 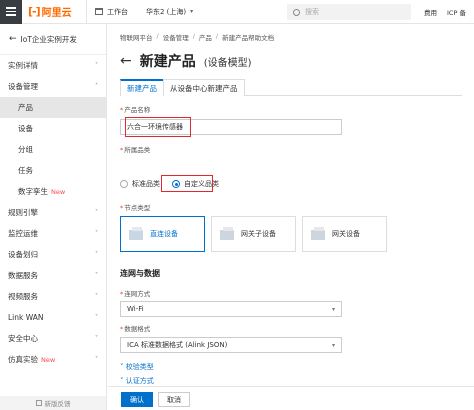 I want to click on network-section-title: 连网与数据, so click(x=140, y=273).